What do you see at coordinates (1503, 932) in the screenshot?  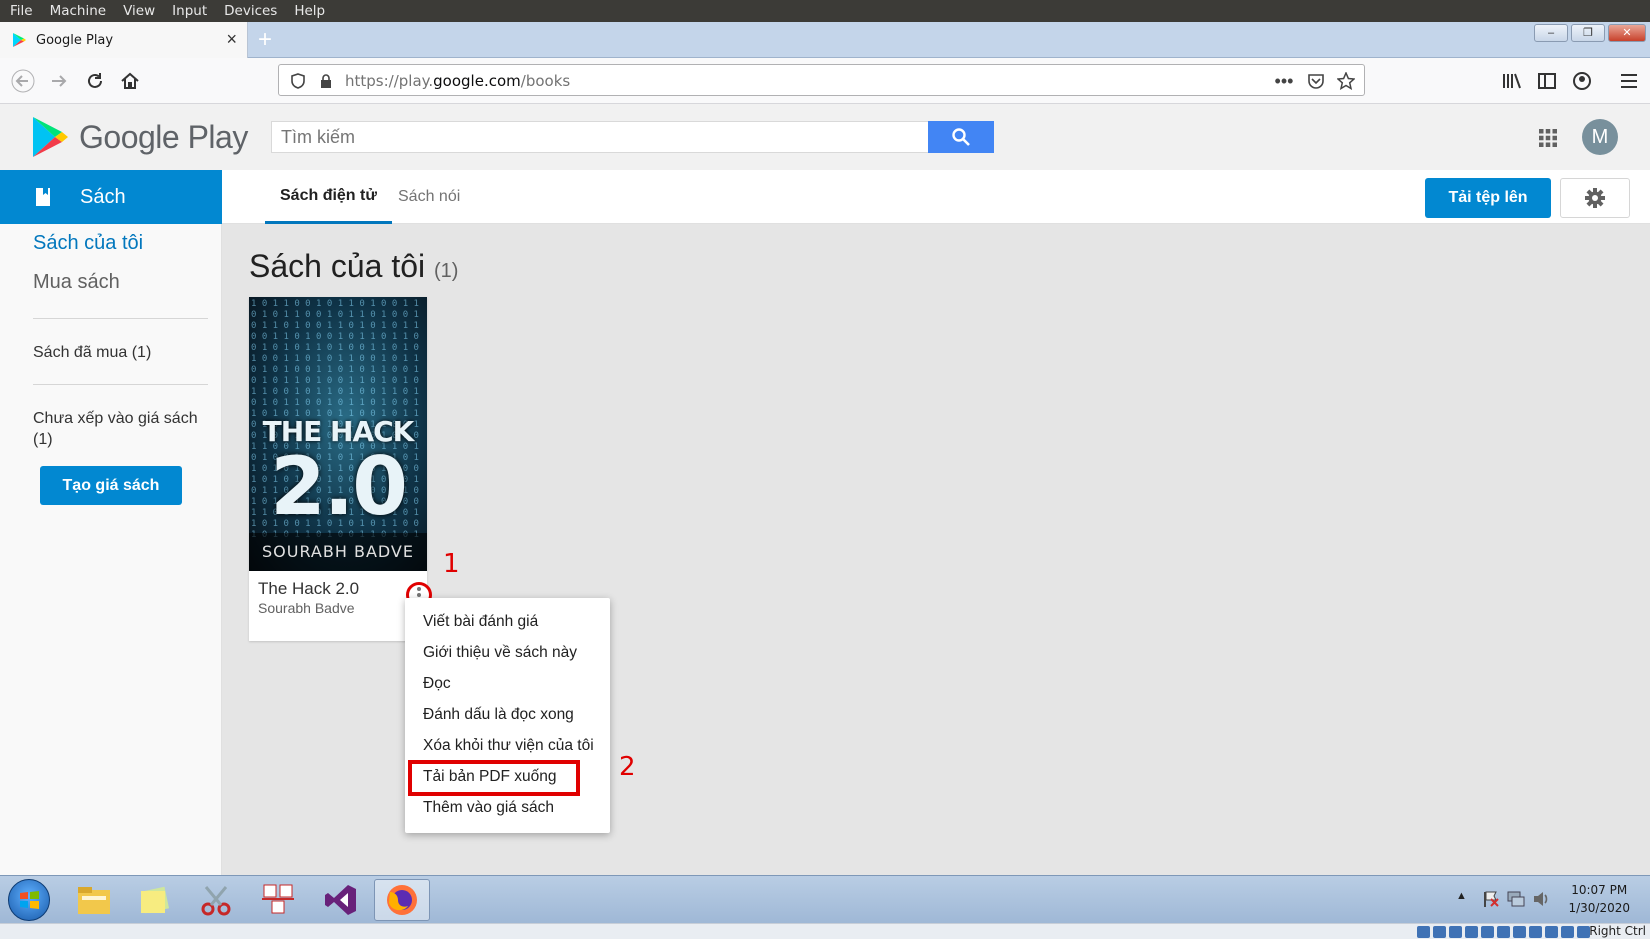 I see `shared-folder-icon` at bounding box center [1503, 932].